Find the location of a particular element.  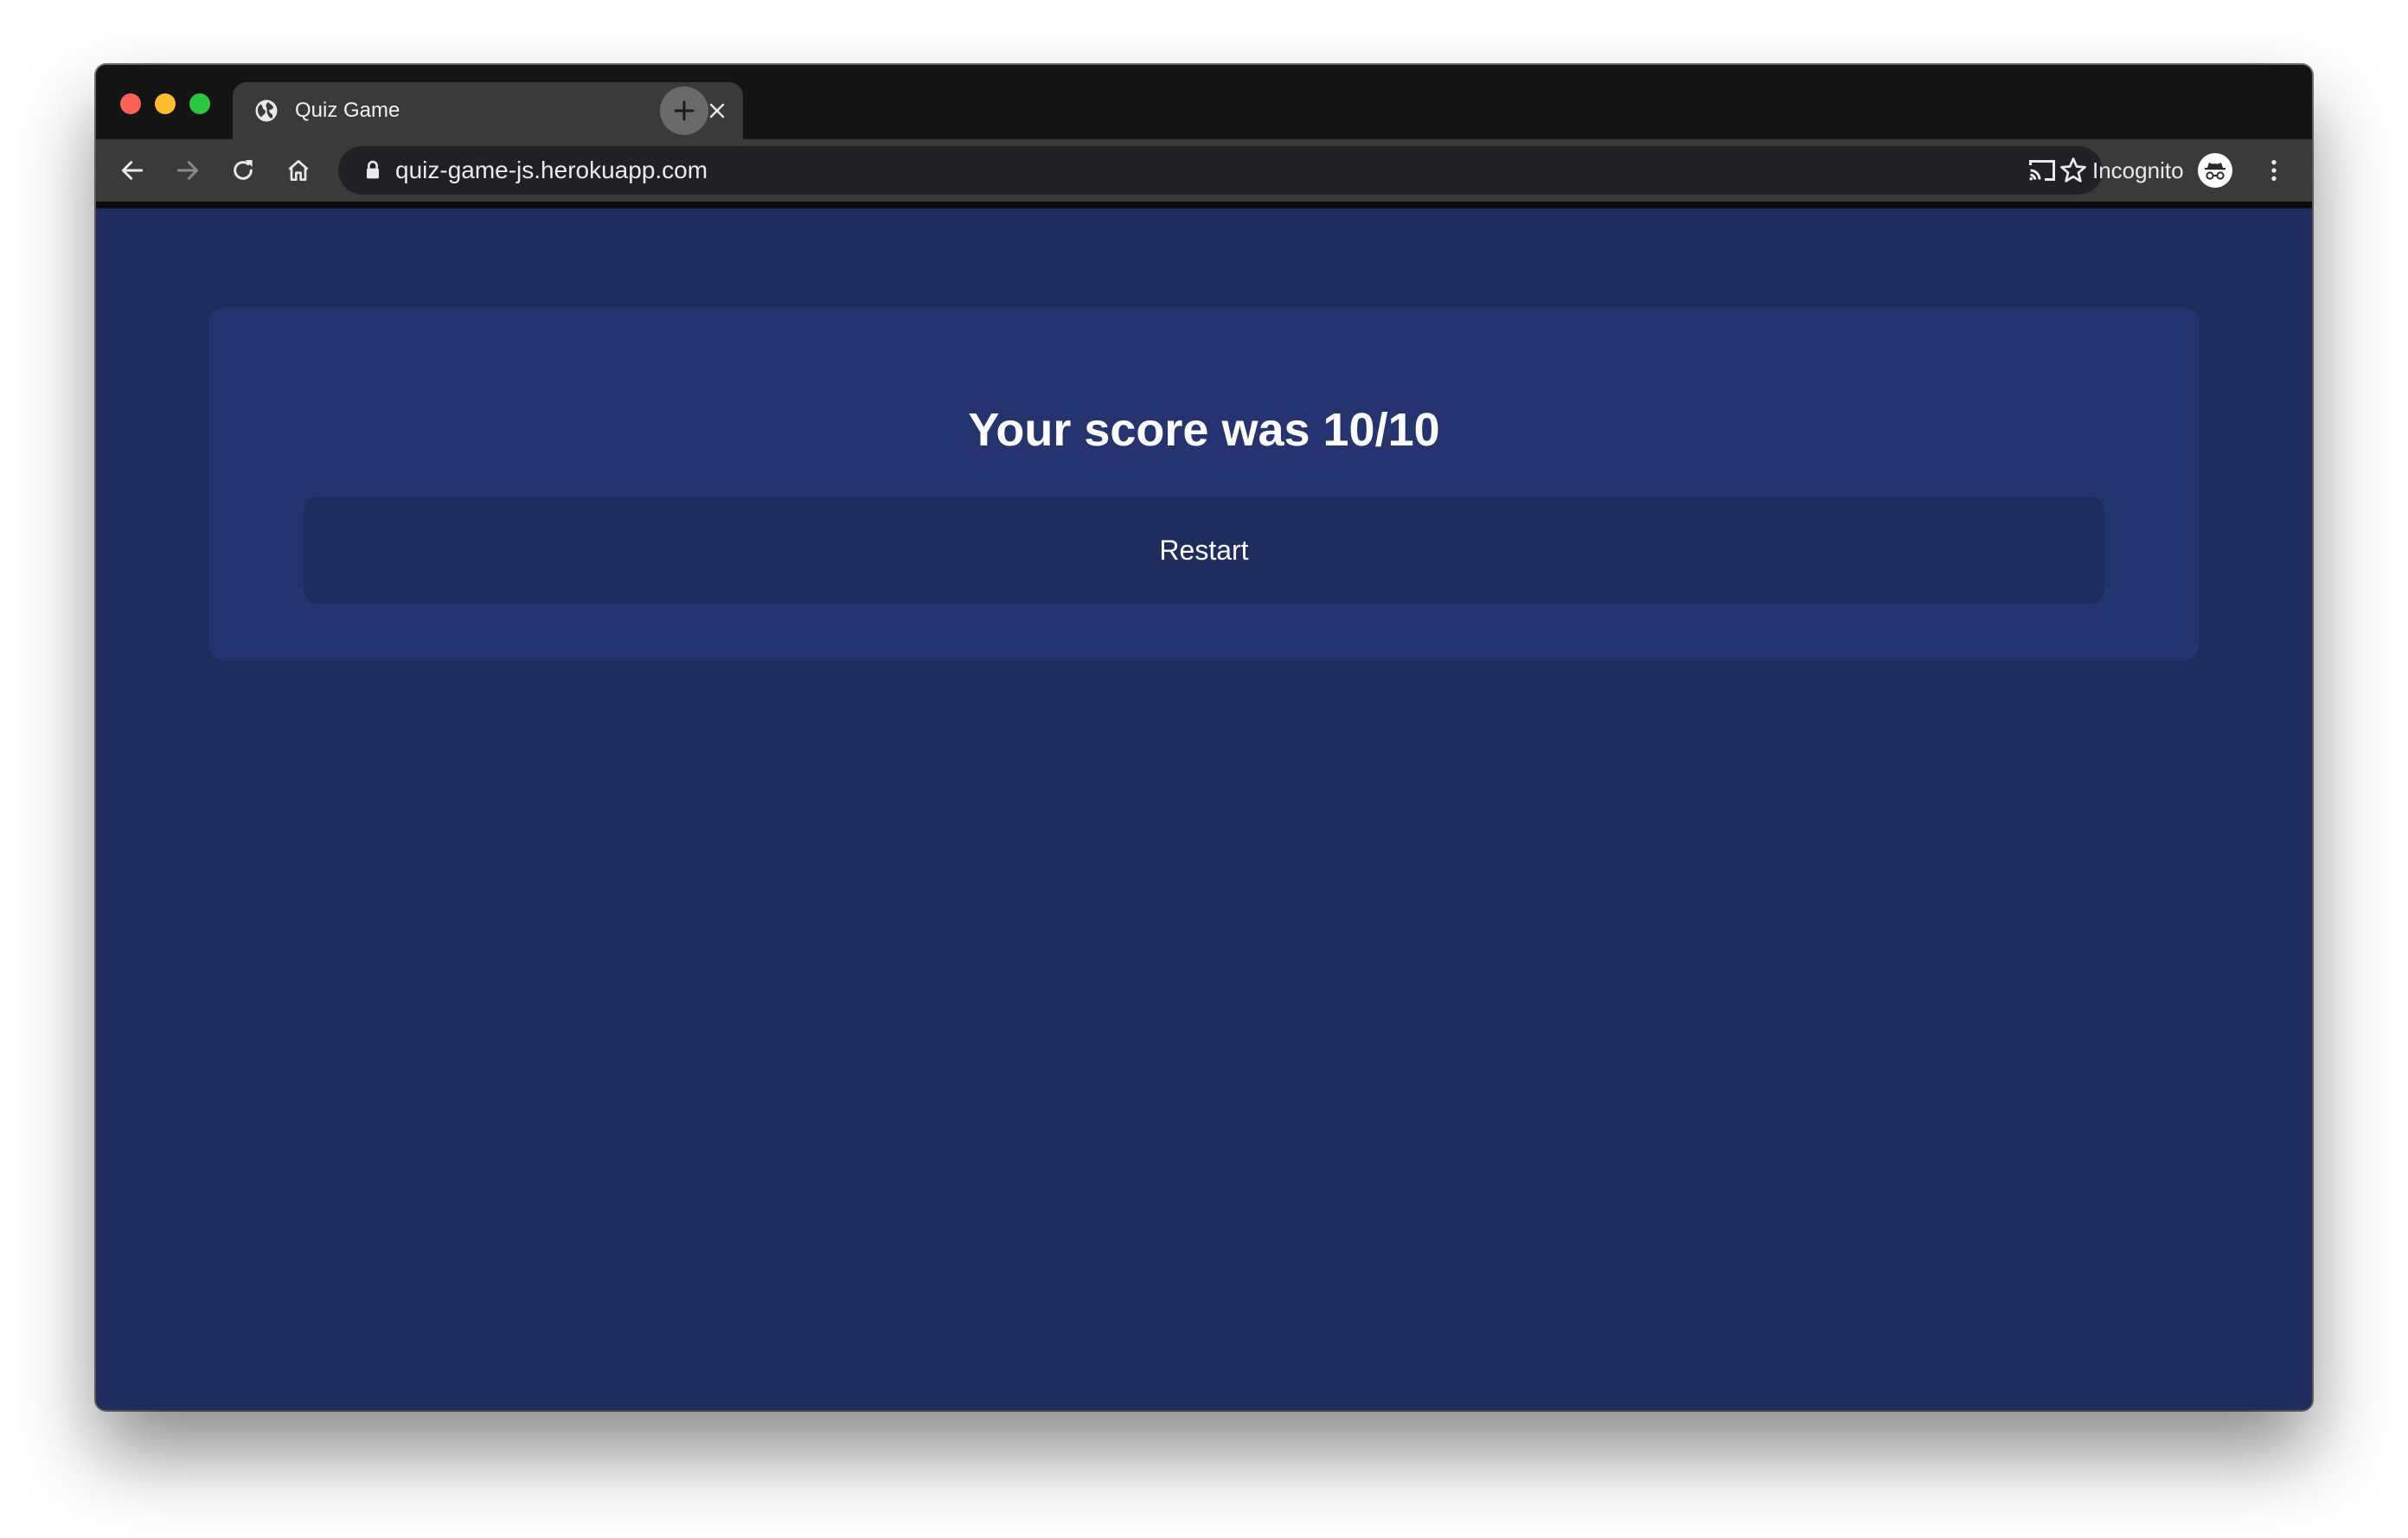

back-button is located at coordinates (132, 170).